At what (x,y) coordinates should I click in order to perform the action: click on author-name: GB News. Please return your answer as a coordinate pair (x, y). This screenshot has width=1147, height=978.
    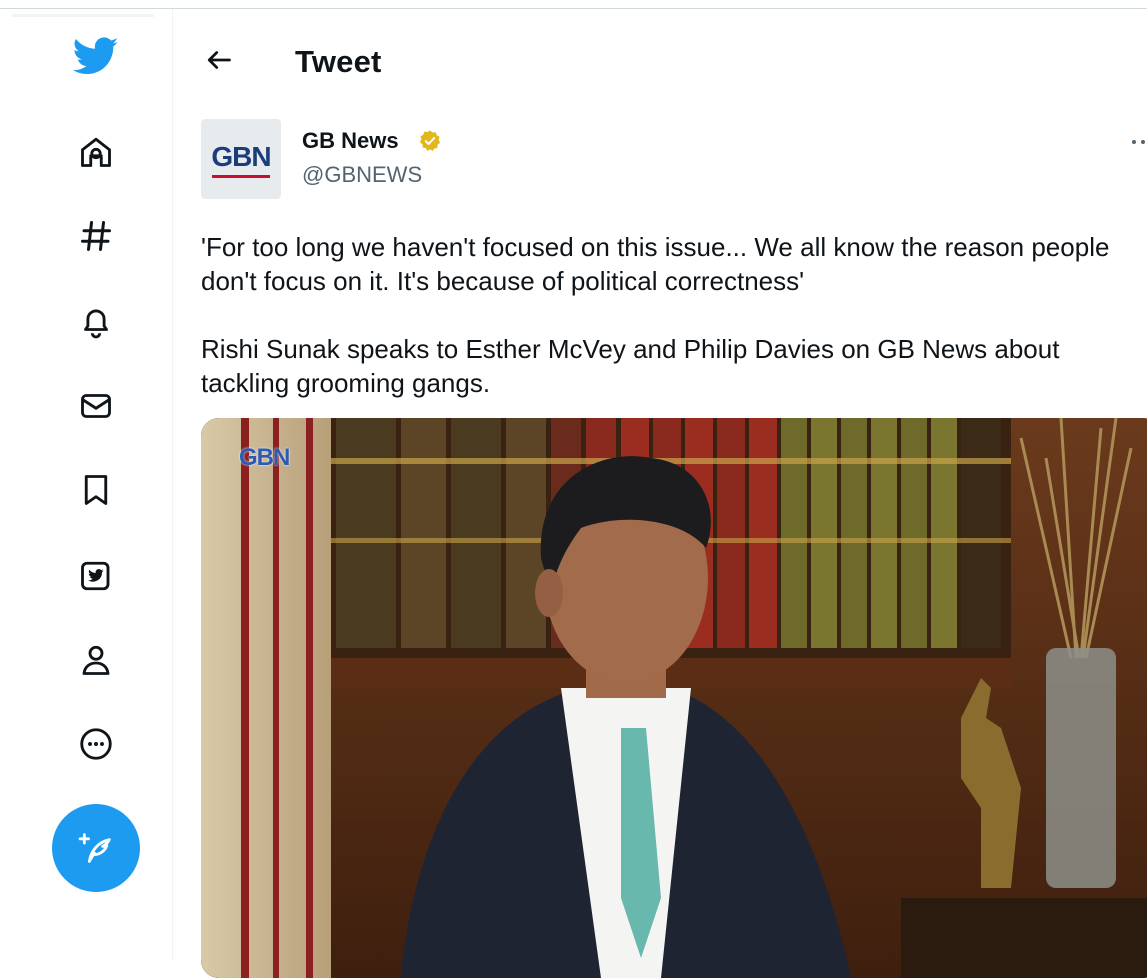
    Looking at the image, I should click on (350, 141).